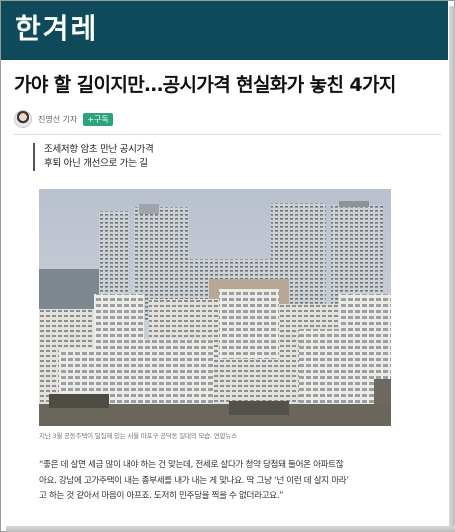 The image size is (455, 532). What do you see at coordinates (230, 529) in the screenshot?
I see `frame-shadow-bottom` at bounding box center [230, 529].